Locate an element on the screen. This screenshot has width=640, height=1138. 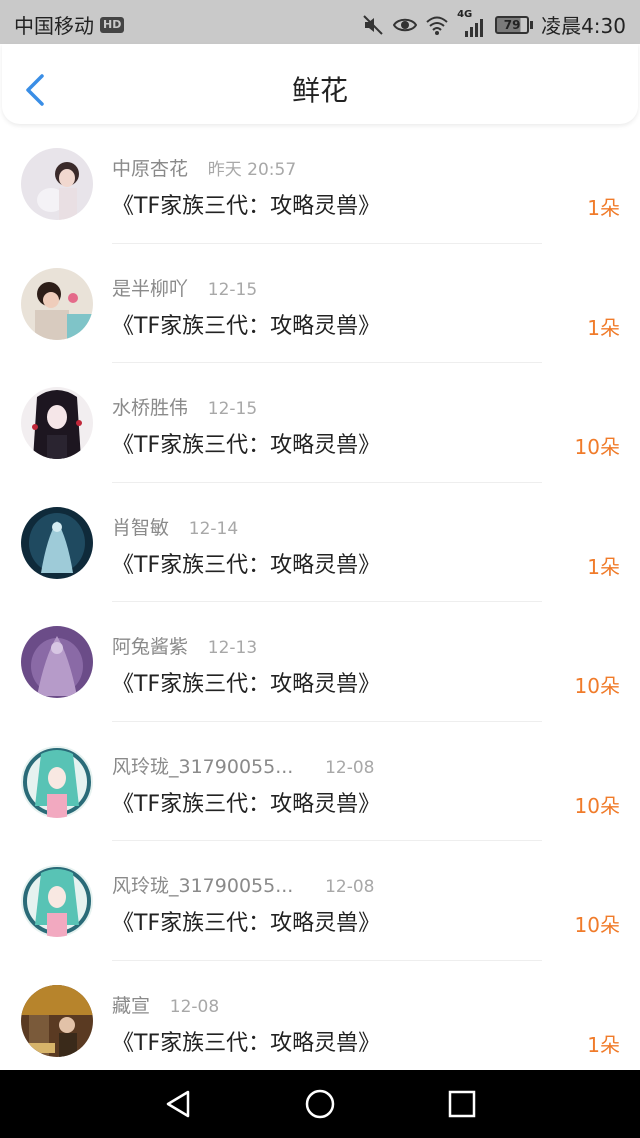
username: 阿兔酱紫 is located at coordinates (150, 647).